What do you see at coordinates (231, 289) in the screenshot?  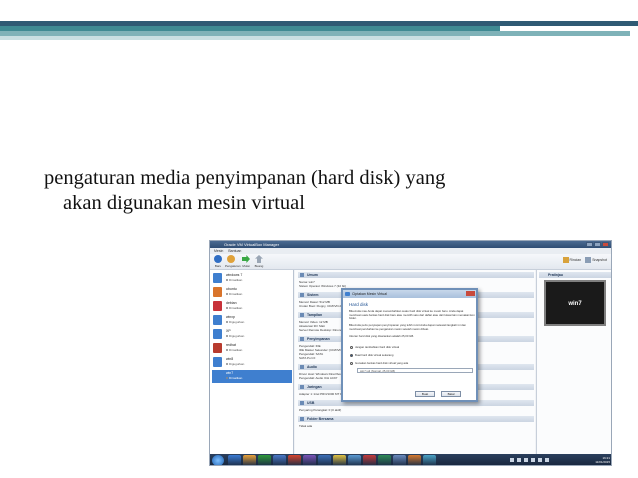 I see `vm-name: ubuntu` at bounding box center [231, 289].